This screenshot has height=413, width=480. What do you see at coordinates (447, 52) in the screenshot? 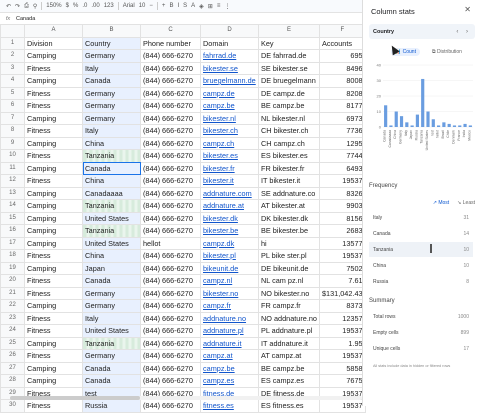
I see `distribution-toggle: ⧉ Distribution` at bounding box center [447, 52].